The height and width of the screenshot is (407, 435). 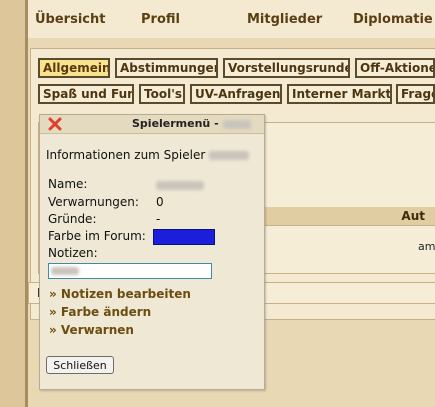 What do you see at coordinates (65, 271) in the screenshot?
I see `blurred-notes-text` at bounding box center [65, 271].